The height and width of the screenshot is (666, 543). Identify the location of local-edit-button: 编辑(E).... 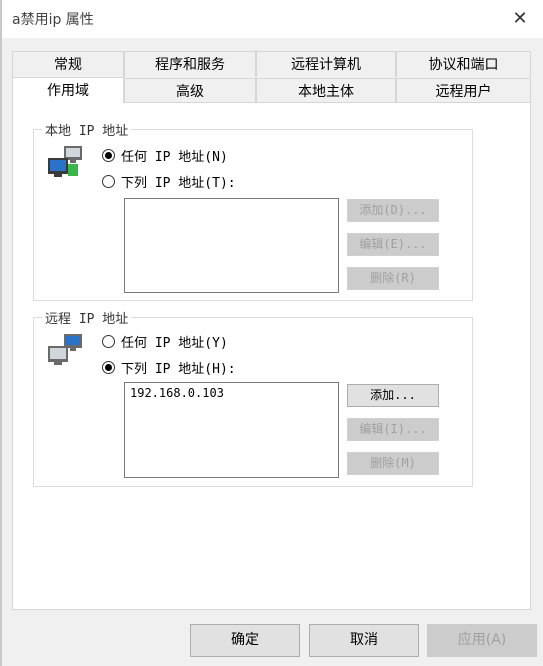
(393, 244).